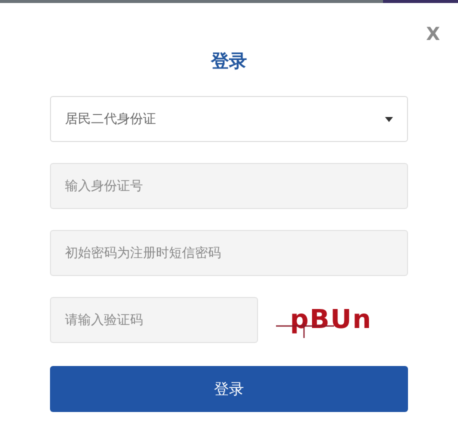  Describe the element at coordinates (229, 61) in the screenshot. I see `dialog-title: 登录` at that location.